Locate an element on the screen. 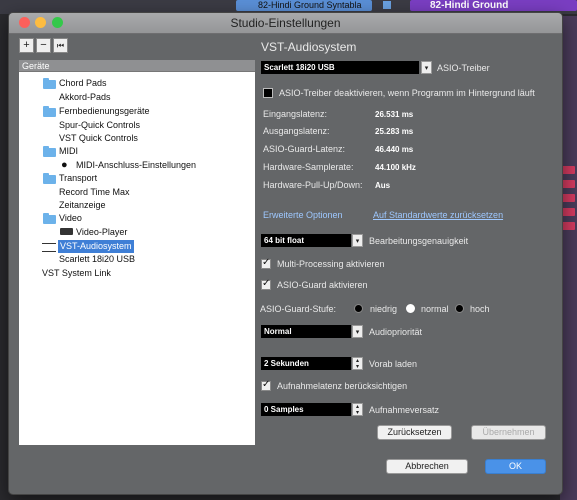  audio-priority-select: Normal is located at coordinates (306, 331).